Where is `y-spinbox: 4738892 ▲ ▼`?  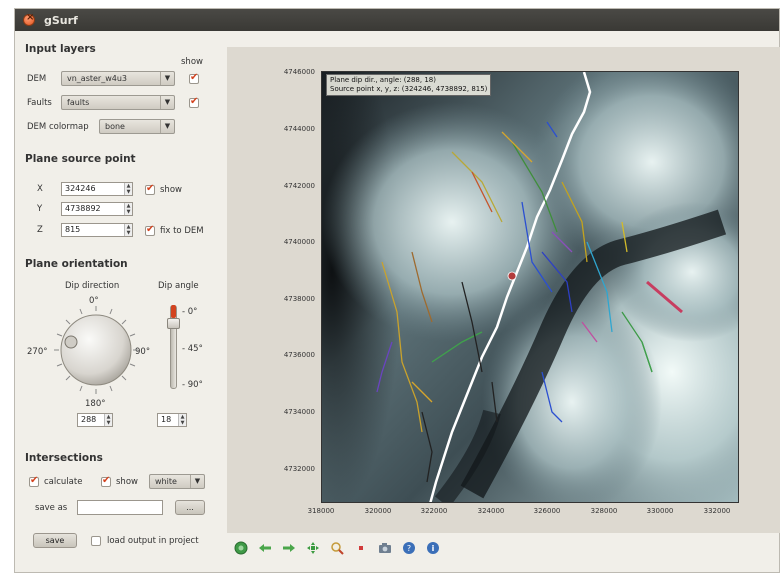
y-spinbox: 4738892 ▲ ▼ is located at coordinates (97, 209).